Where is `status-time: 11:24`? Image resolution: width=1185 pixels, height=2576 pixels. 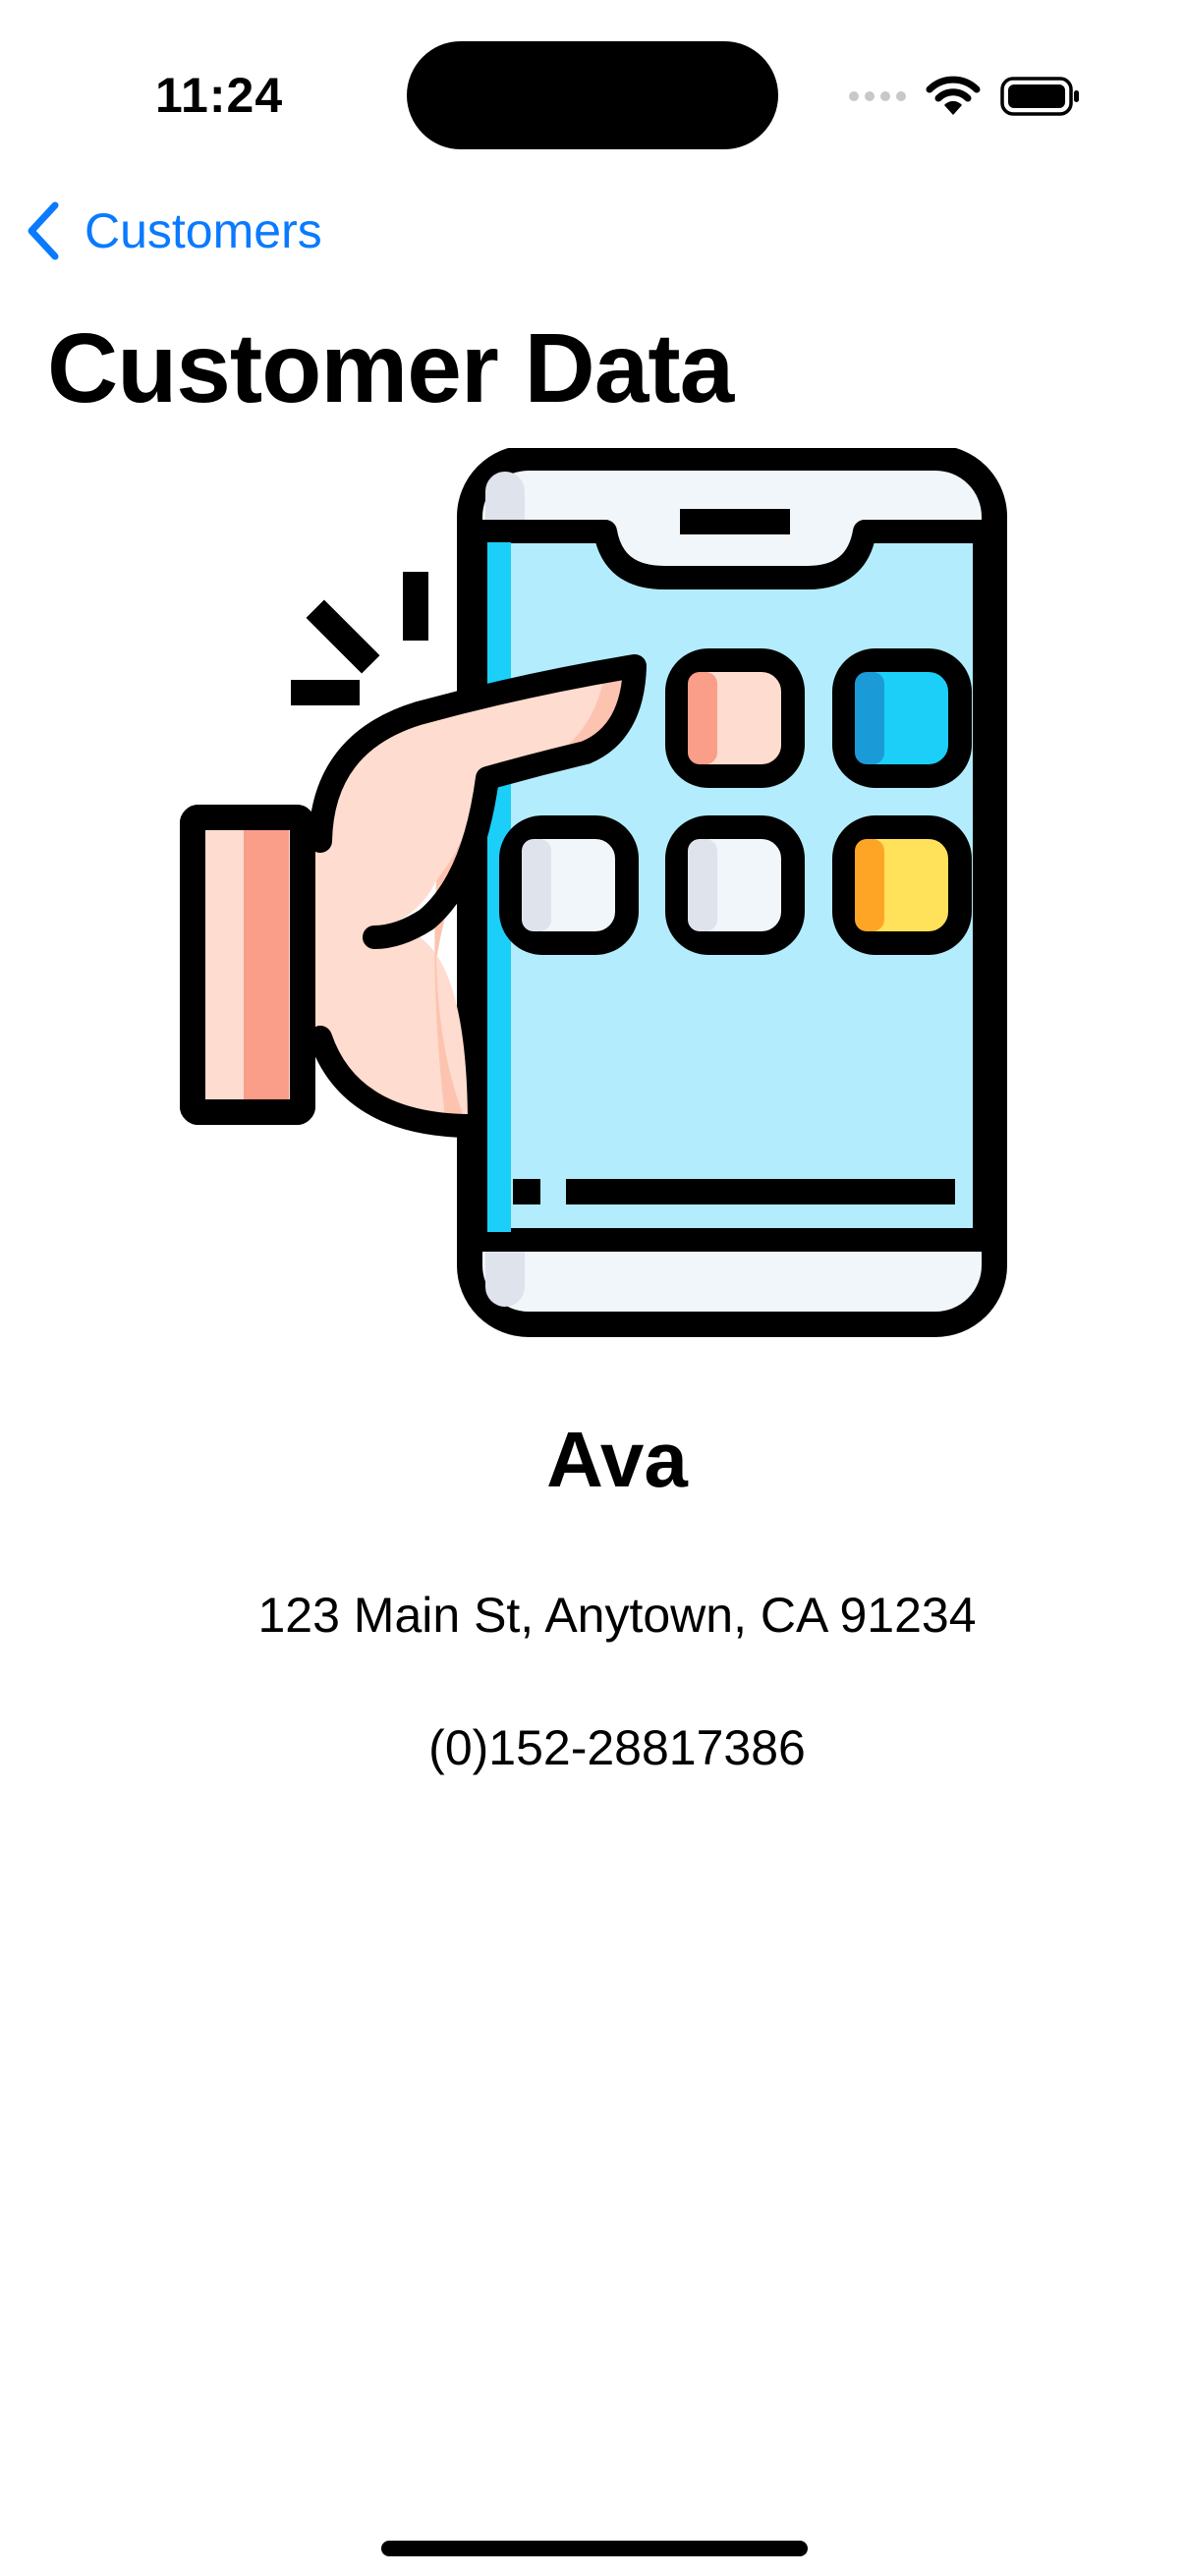 status-time: 11:24 is located at coordinates (220, 95).